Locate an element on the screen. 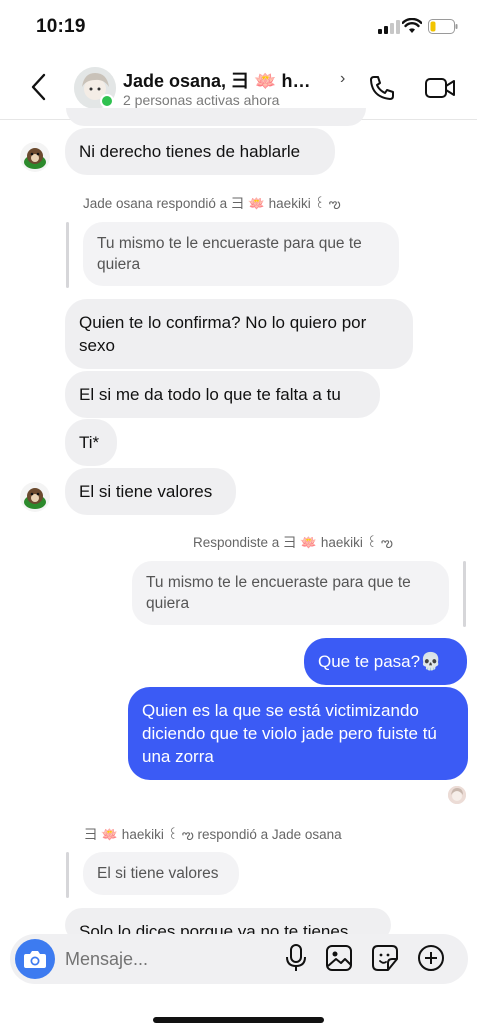 This screenshot has width=477, height=1032. back-chevron-icon is located at coordinates (39, 87).